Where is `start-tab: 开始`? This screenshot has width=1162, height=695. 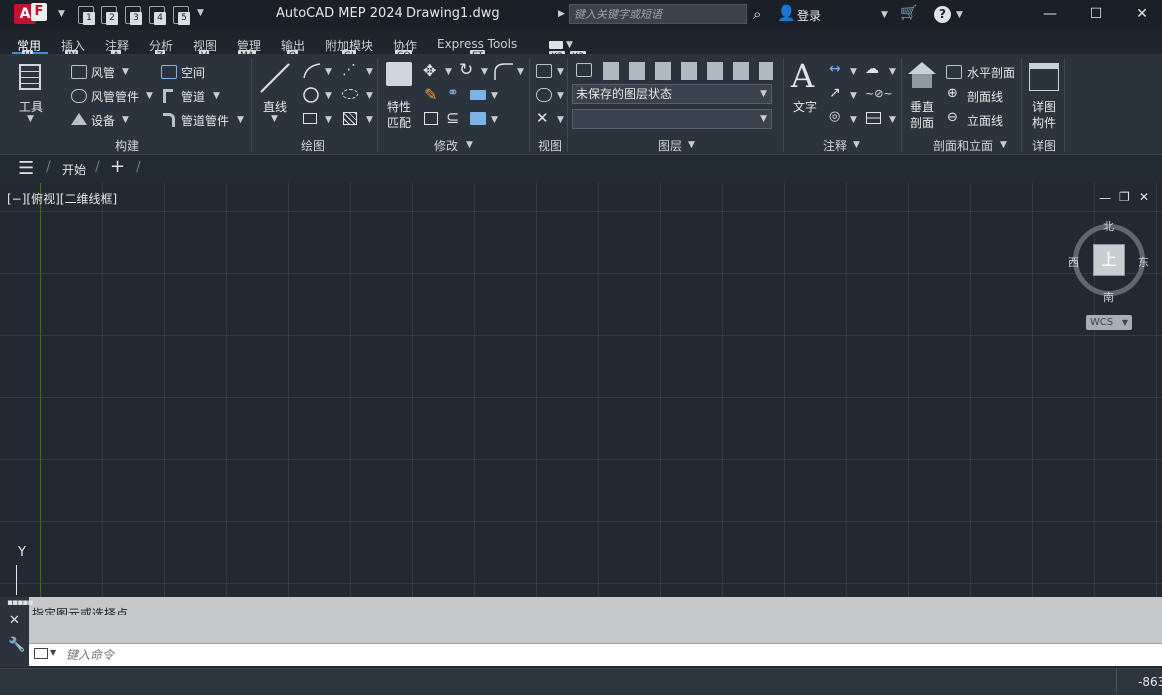 start-tab: 开始 is located at coordinates (74, 169).